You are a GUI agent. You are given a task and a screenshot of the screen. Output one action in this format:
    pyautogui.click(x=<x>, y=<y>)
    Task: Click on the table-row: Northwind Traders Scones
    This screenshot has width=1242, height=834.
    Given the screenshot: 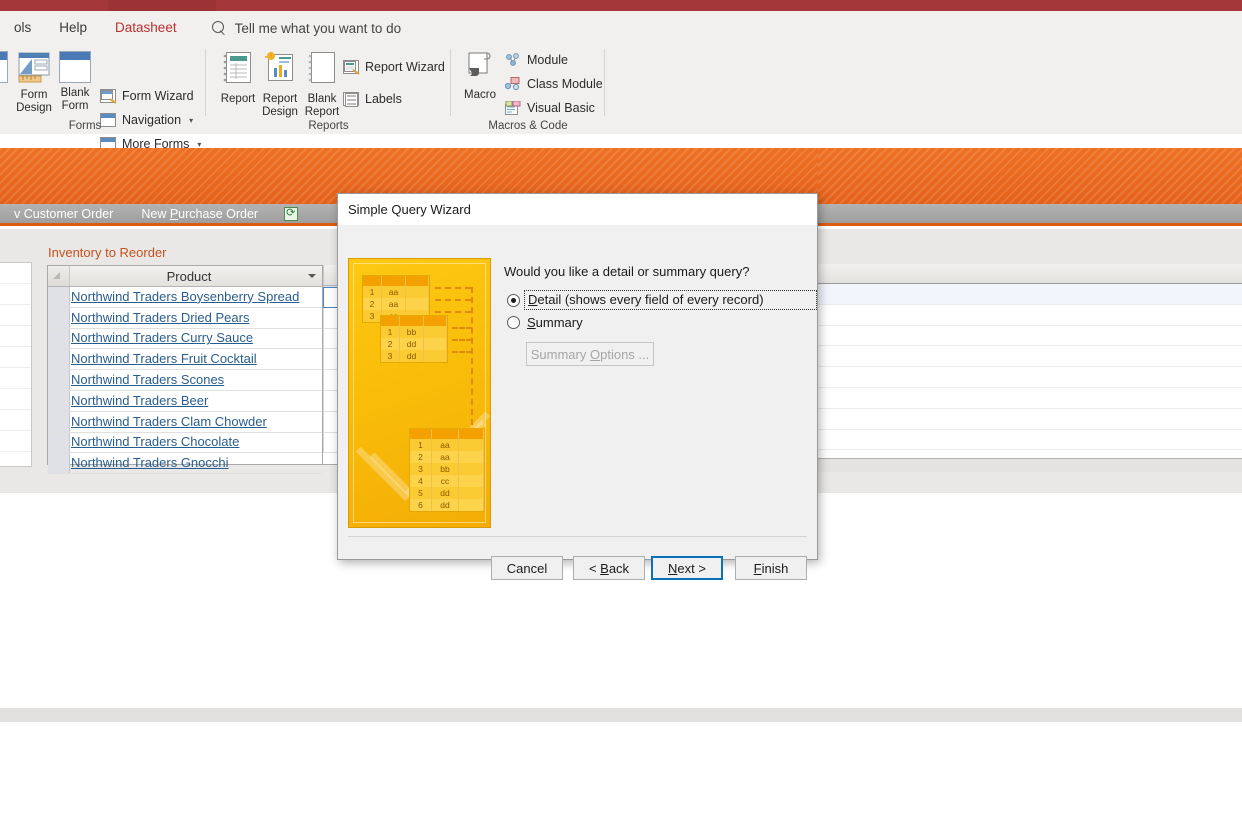 What is the action you would take?
    pyautogui.click(x=185, y=380)
    